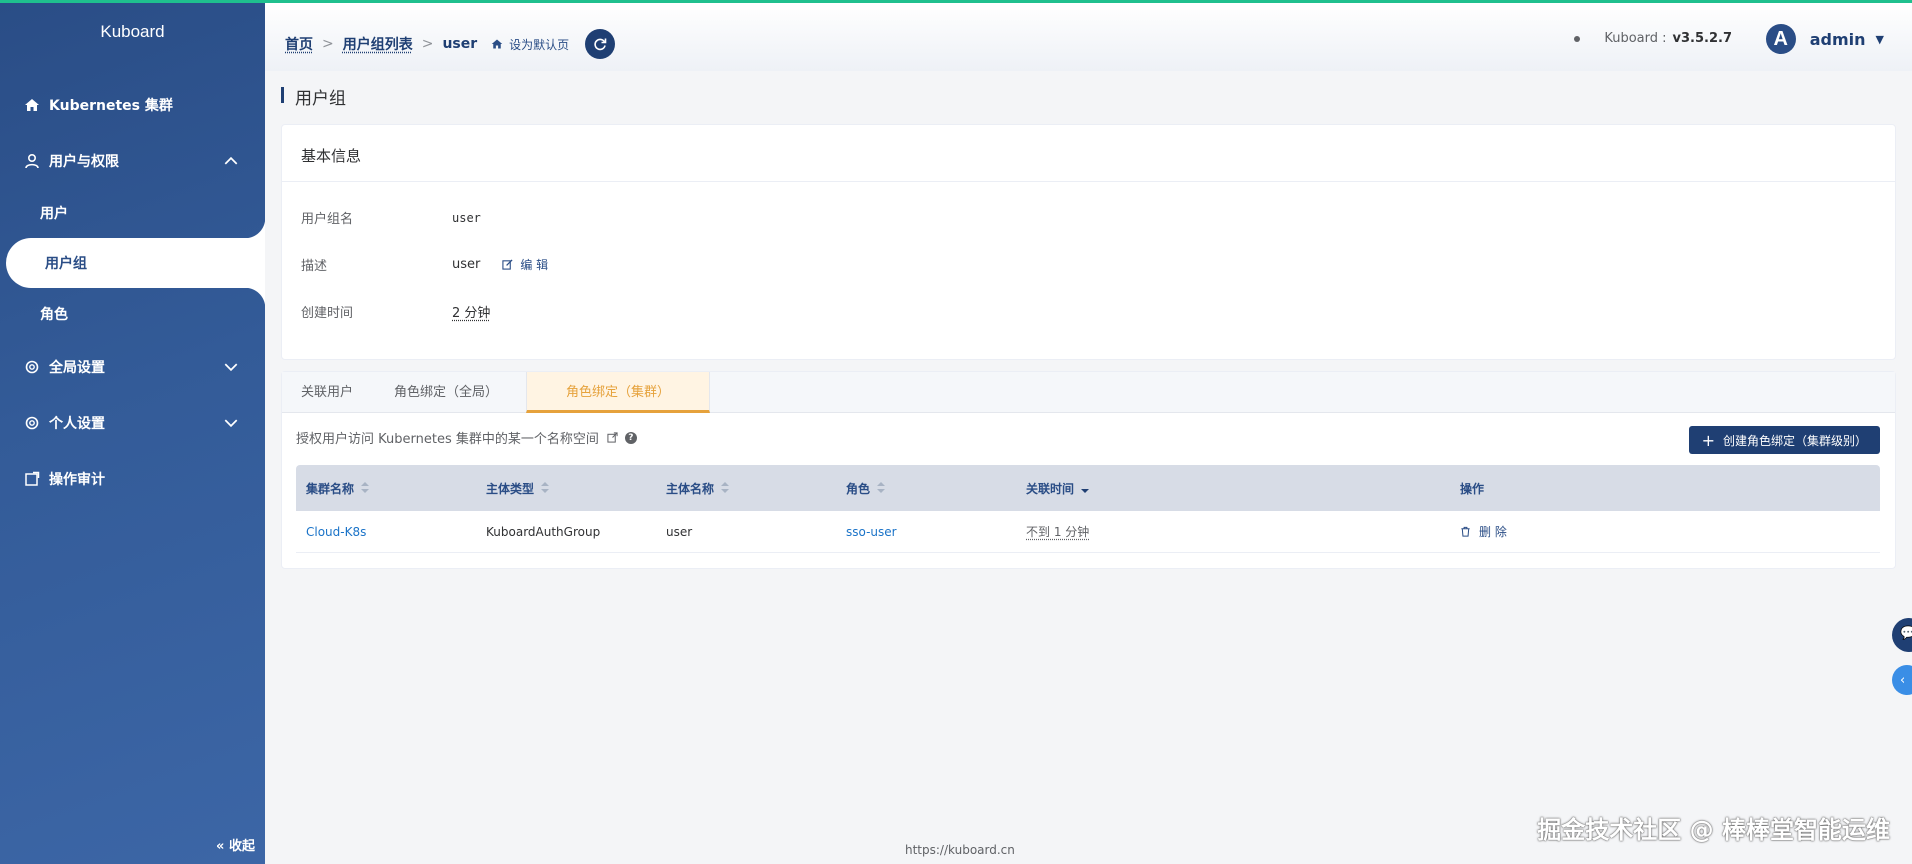 The width and height of the screenshot is (1912, 864). I want to click on external-link-icon, so click(612, 437).